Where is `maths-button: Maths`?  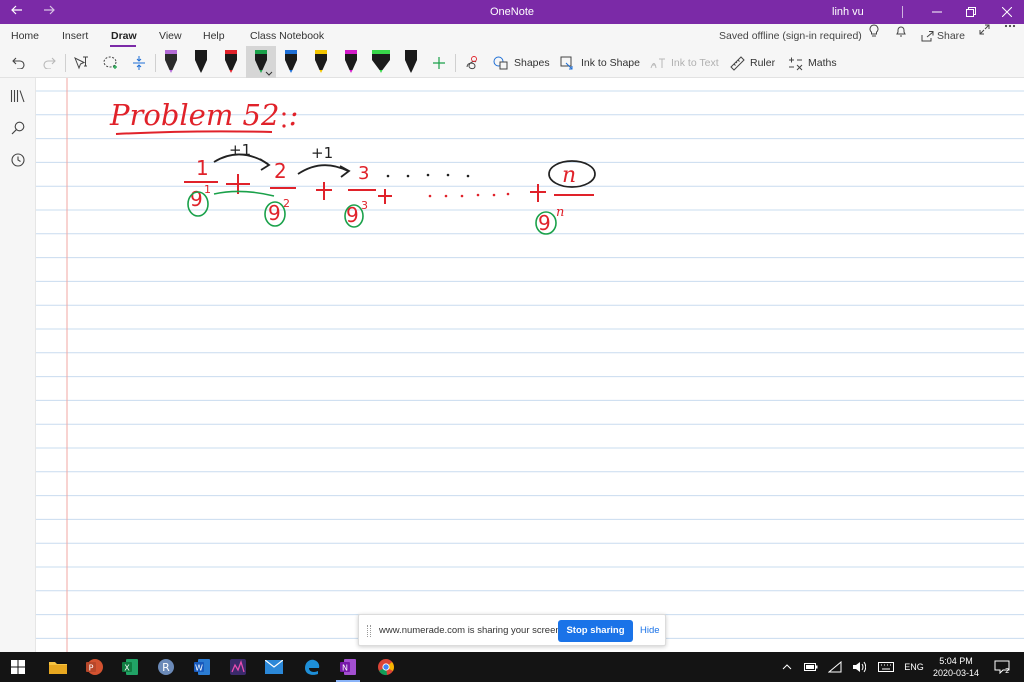
maths-button: Maths is located at coordinates (812, 63).